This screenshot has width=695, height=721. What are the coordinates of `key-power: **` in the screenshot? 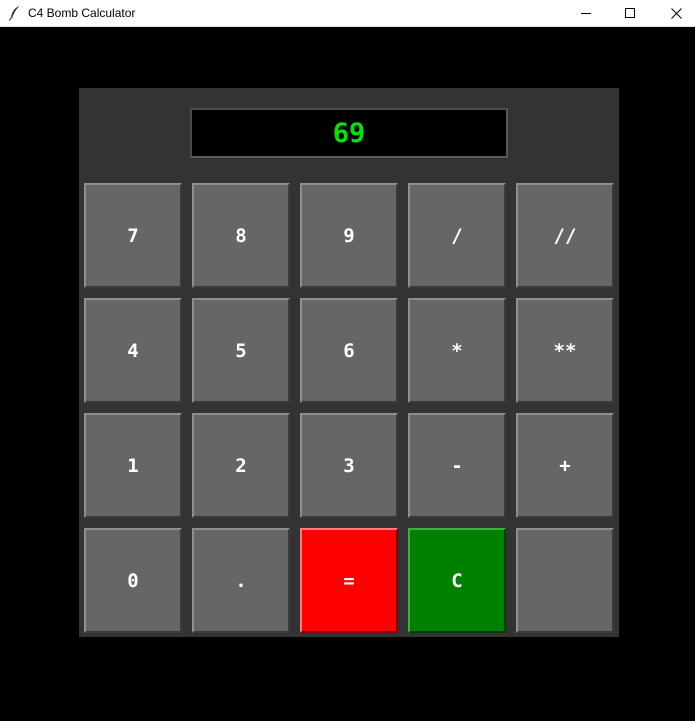 It's located at (565, 350).